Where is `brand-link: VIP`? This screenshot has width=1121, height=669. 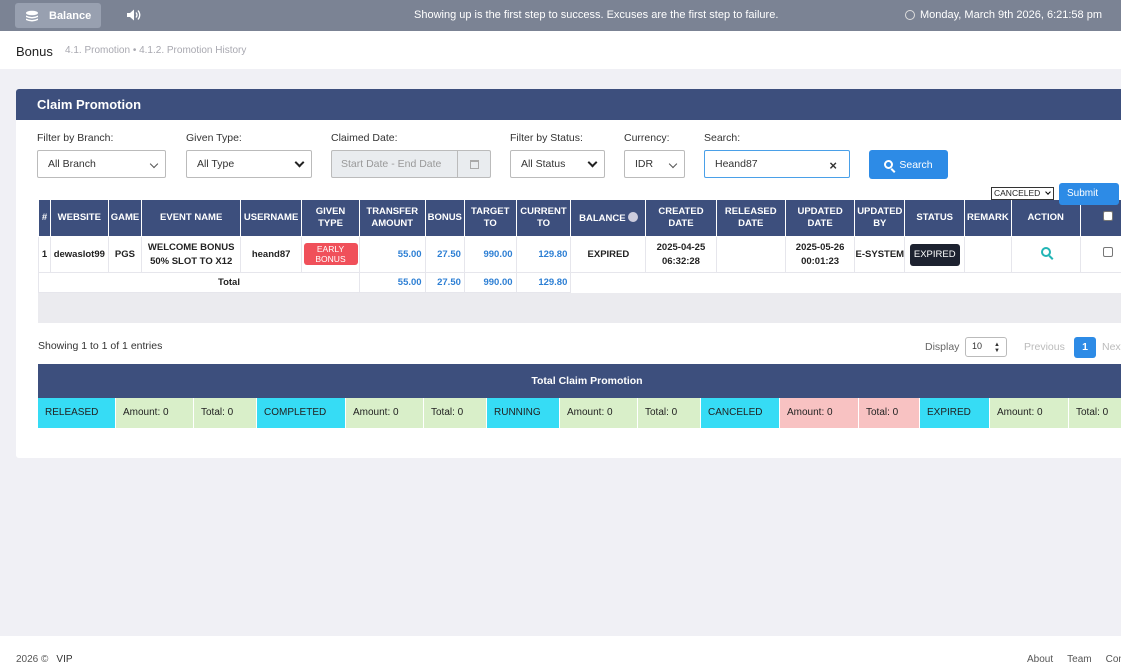
brand-link: VIP is located at coordinates (64, 659).